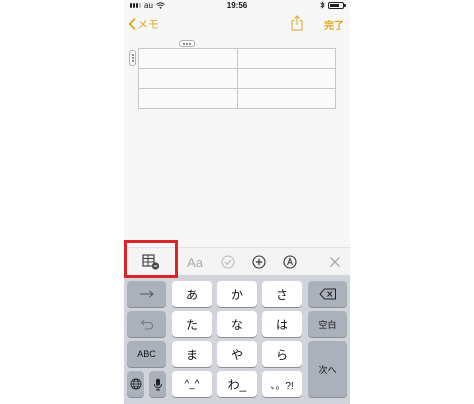  I want to click on plus-circle-icon, so click(259, 262).